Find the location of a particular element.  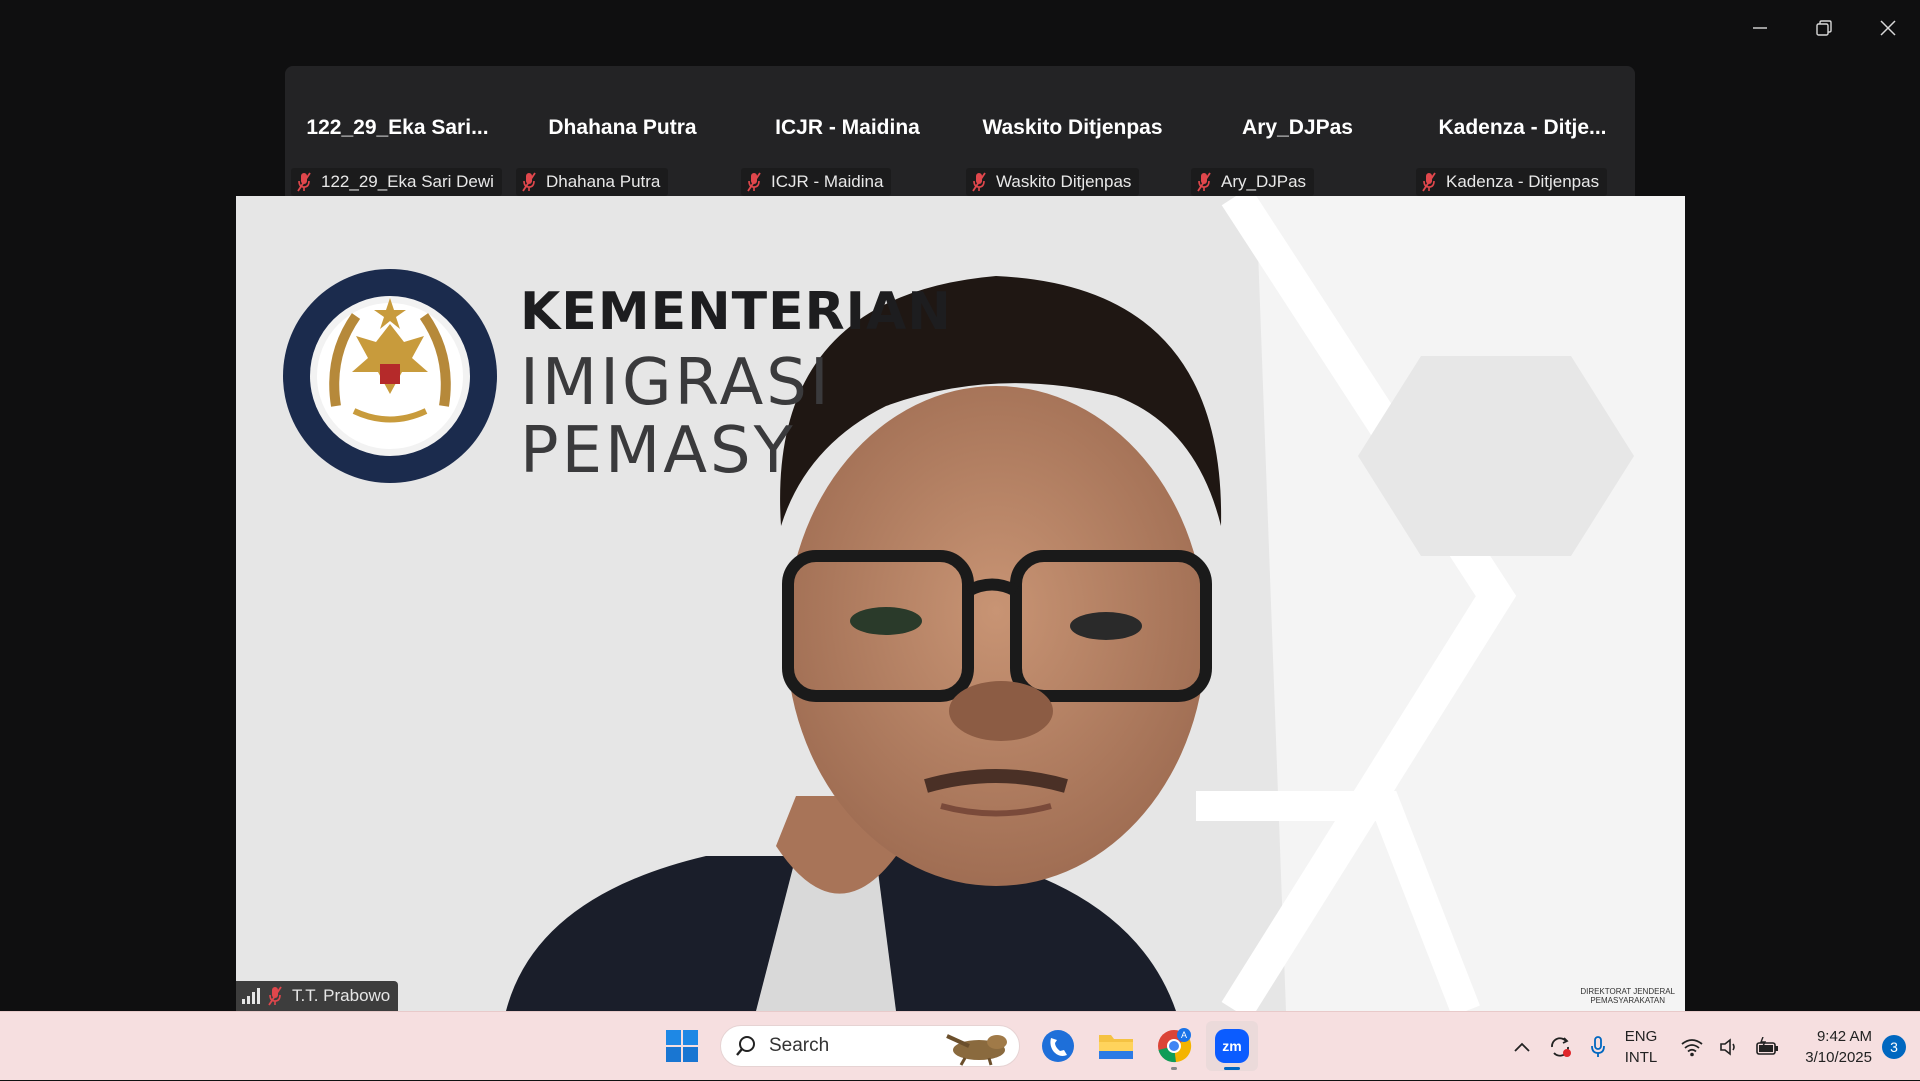

participant-tag-label: ICJR - Maidina is located at coordinates (827, 181).